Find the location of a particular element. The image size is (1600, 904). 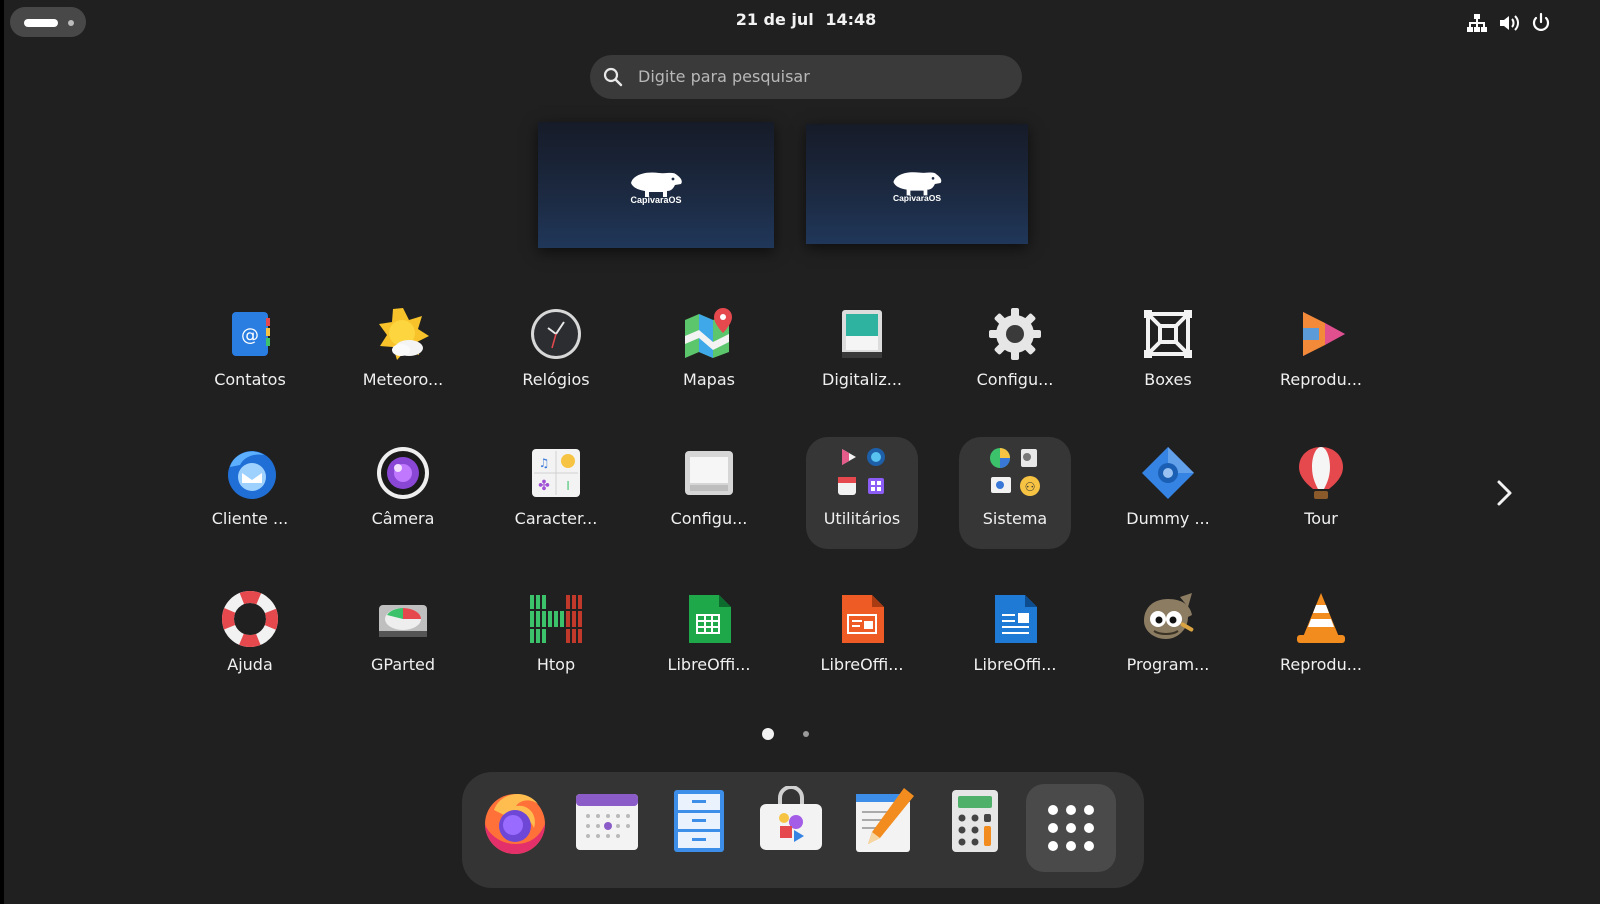

gear-icon is located at coordinates (1015, 334).